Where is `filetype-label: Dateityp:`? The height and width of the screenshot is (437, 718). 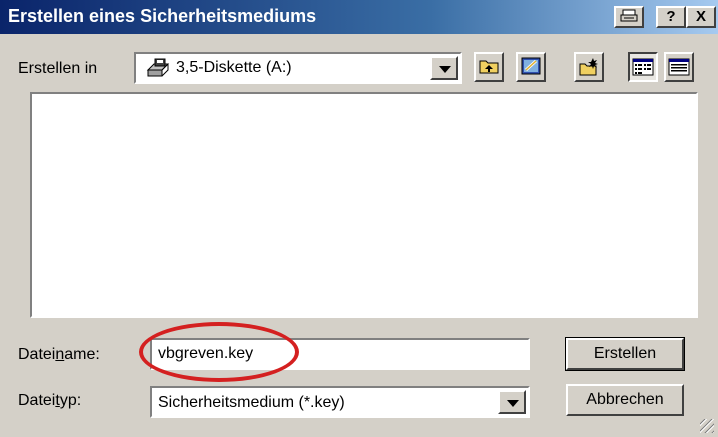
filetype-label: Dateityp: is located at coordinates (50, 400).